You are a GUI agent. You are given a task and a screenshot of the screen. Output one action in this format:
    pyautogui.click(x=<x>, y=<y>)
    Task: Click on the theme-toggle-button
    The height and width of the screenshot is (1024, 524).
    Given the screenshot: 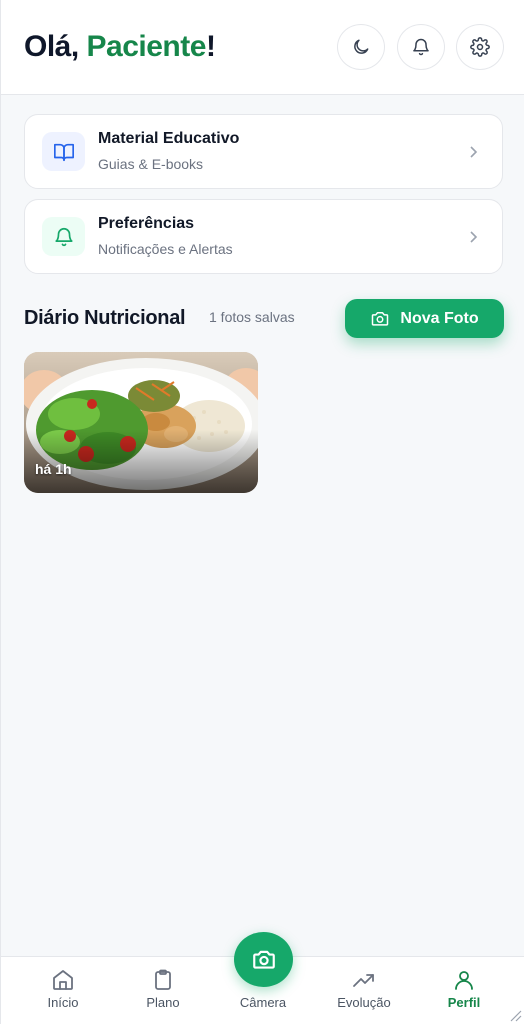 What is the action you would take?
    pyautogui.click(x=361, y=47)
    